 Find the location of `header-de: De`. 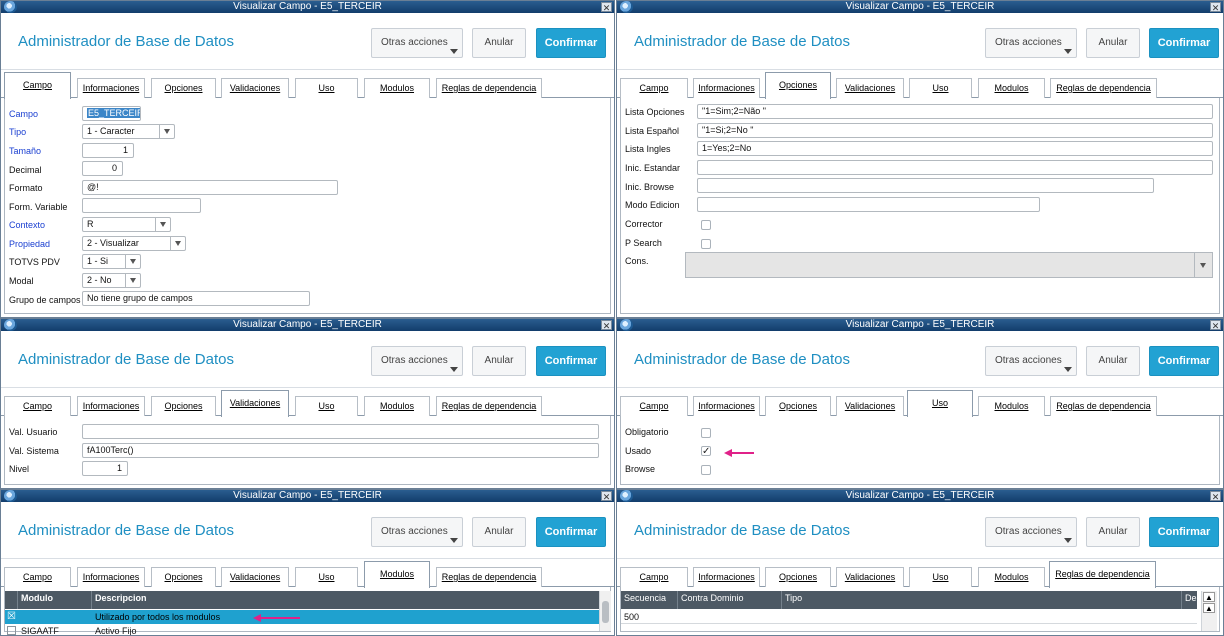

header-de: De is located at coordinates (1189, 600).